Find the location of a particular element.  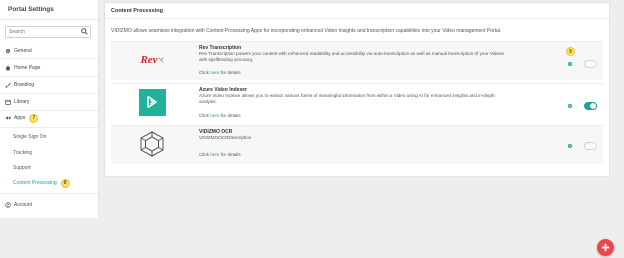

sidebar-item-apps: Apps 7 is located at coordinates (49, 118).